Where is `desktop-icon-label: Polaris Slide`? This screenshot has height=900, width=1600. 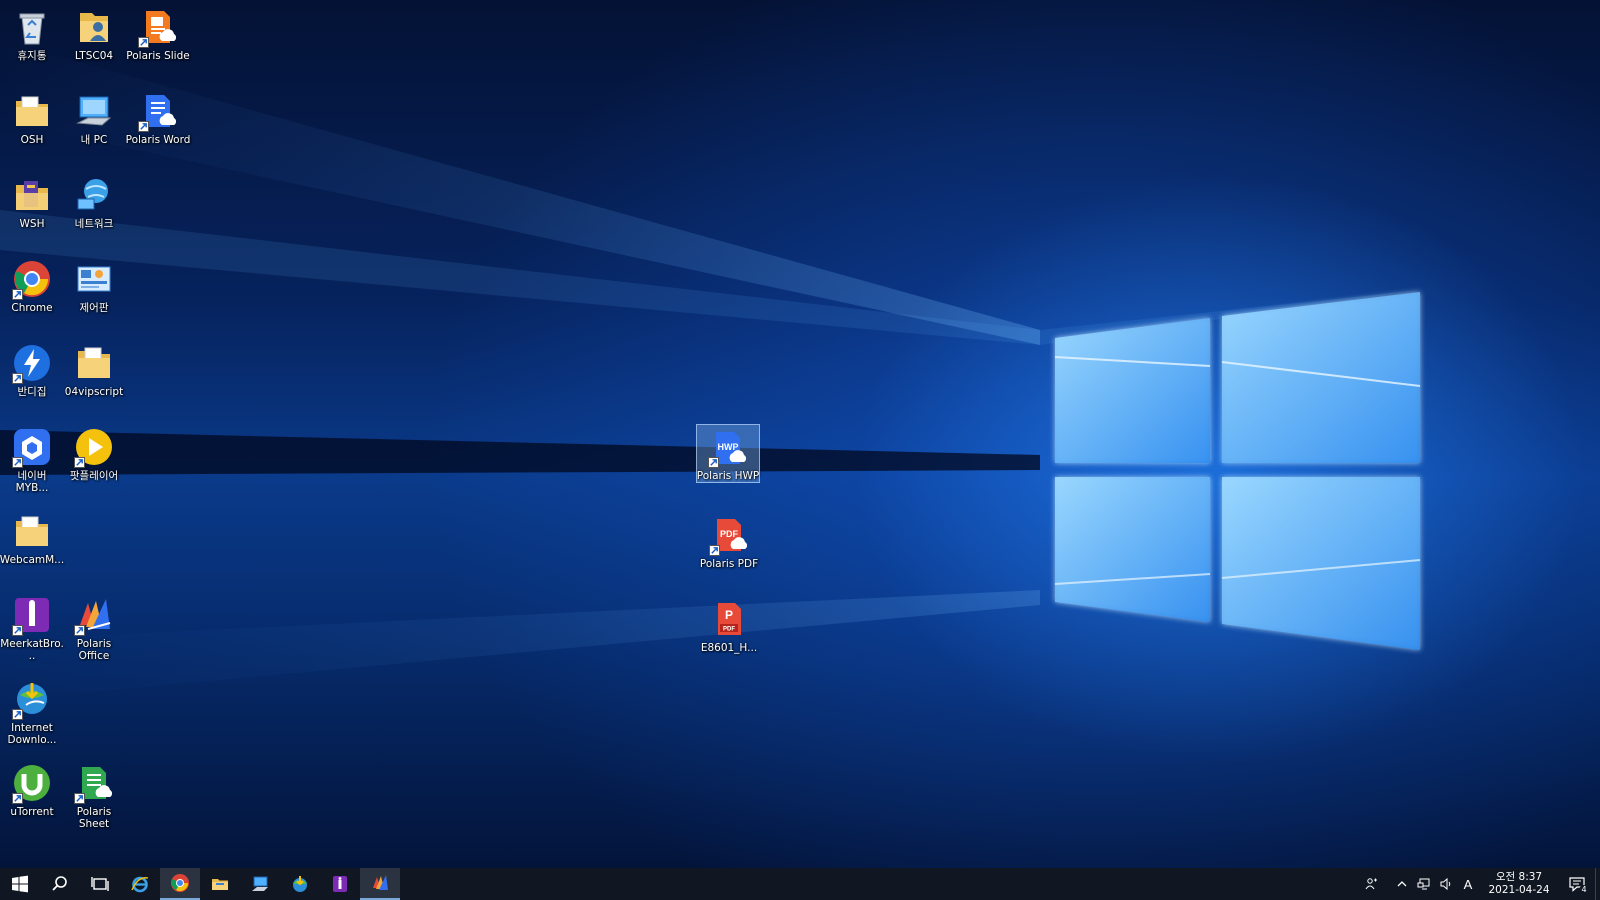
desktop-icon-label: Polaris Slide is located at coordinates (158, 56).